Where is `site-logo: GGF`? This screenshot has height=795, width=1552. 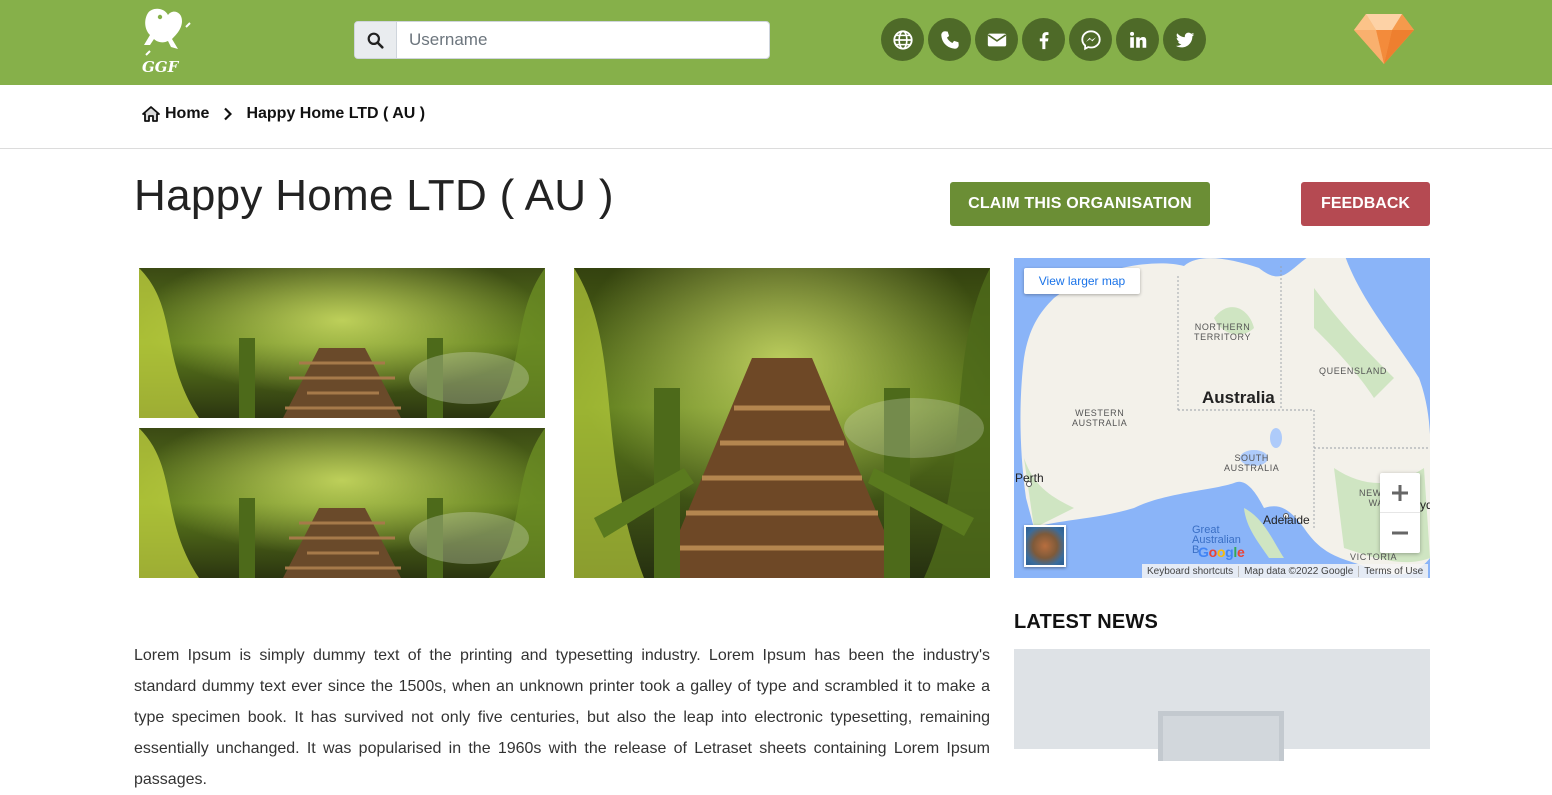 site-logo: GGF is located at coordinates (166, 41).